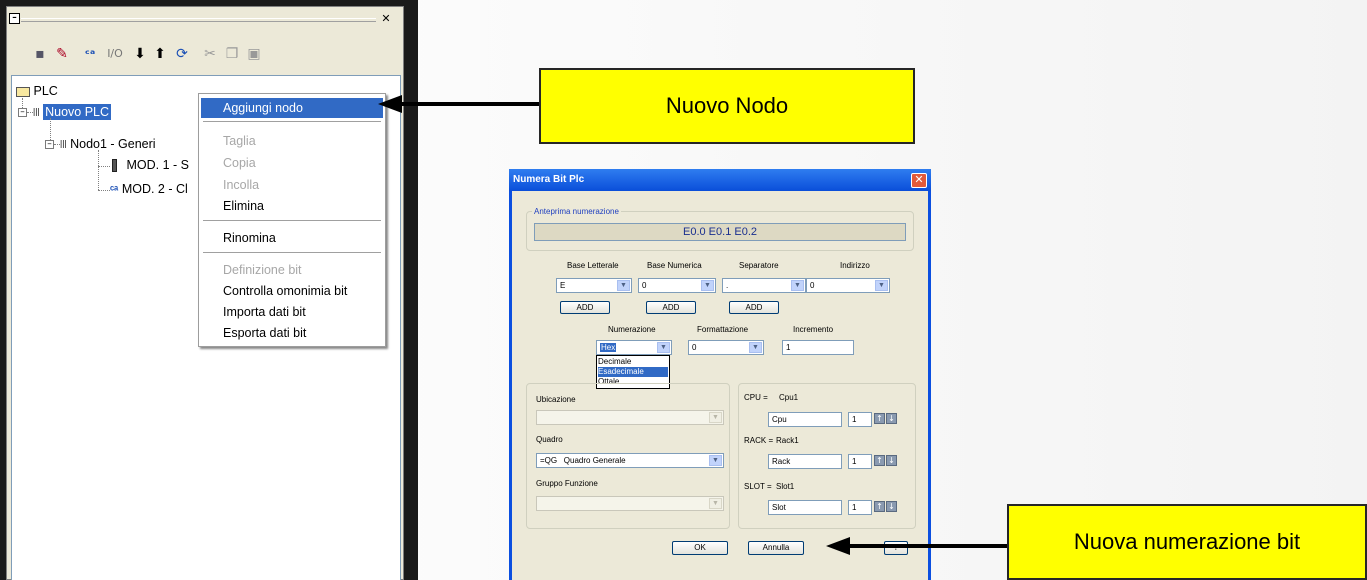  What do you see at coordinates (727, 106) in the screenshot?
I see `callout-nuovo-nodo: Nuovo Nodo` at bounding box center [727, 106].